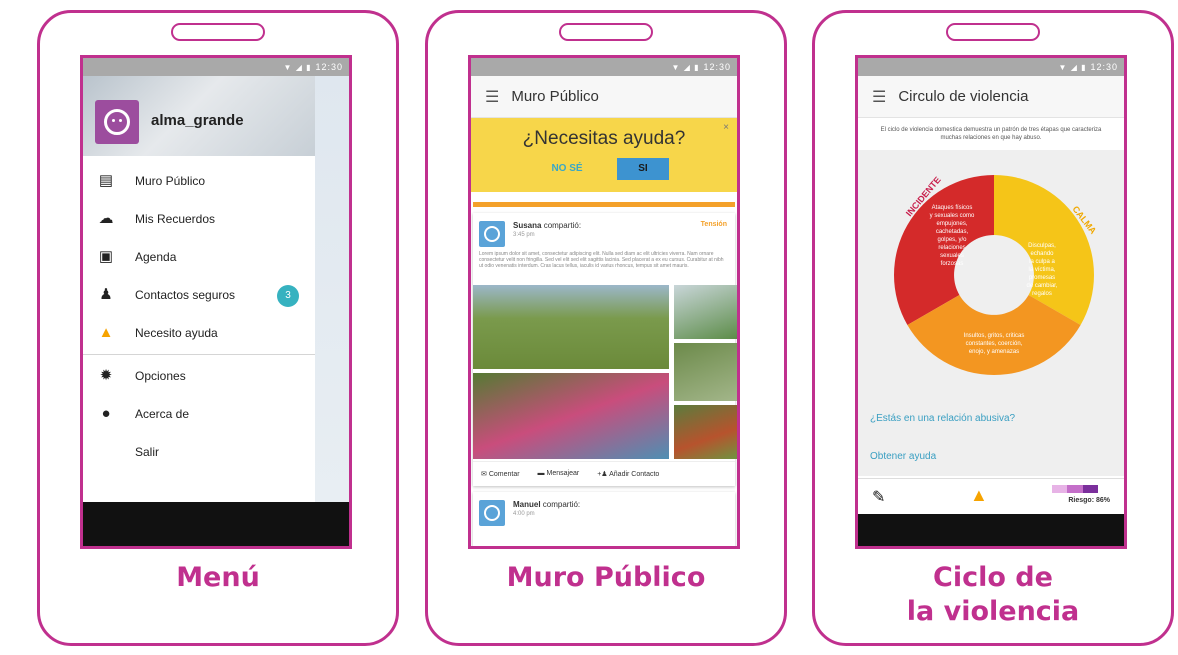 Image resolution: width=1178 pixels, height=655 pixels. Describe the element at coordinates (604, 232) in the screenshot. I see `post-header: Susana compartió: 3:45 pm Tensión` at that location.